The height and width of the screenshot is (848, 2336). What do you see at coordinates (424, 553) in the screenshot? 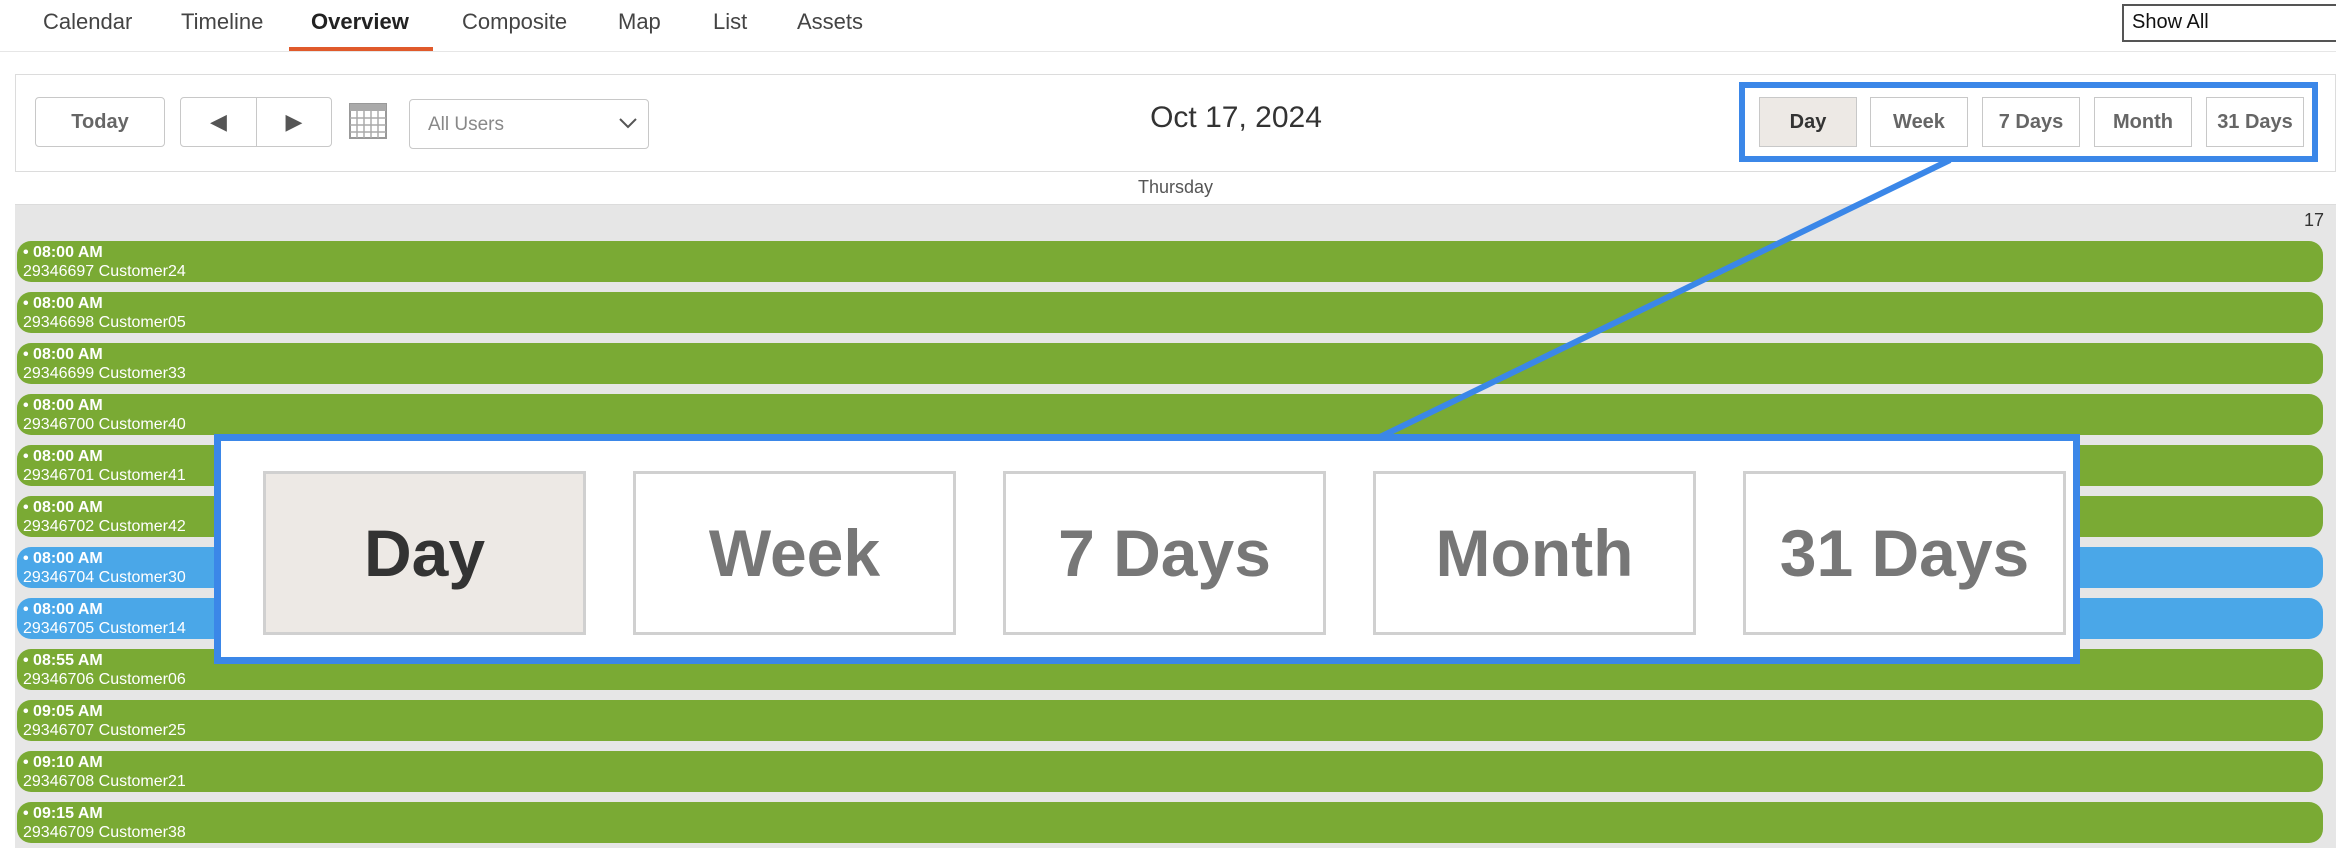
I see `zoom-view-day-button: Day` at bounding box center [424, 553].